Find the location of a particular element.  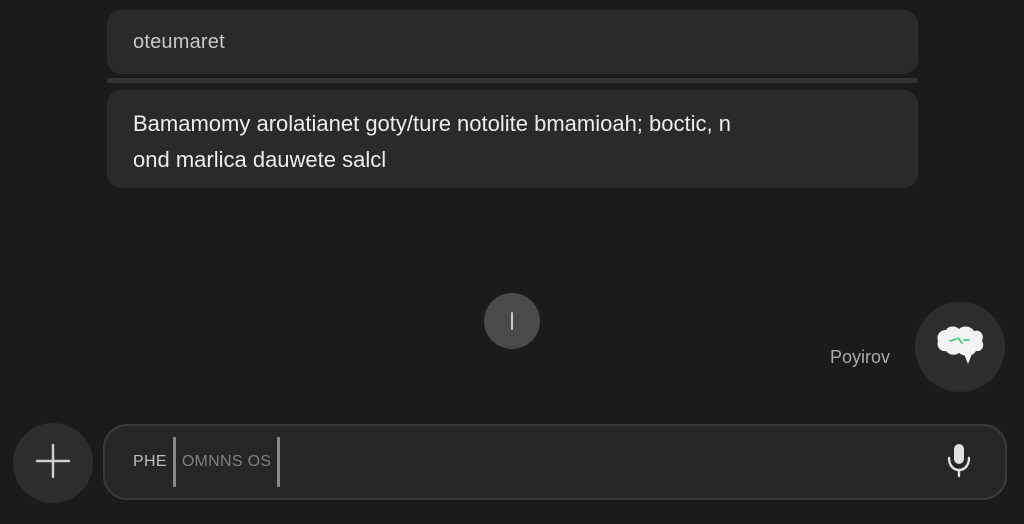

scroll-down-icon is located at coordinates (512, 321).